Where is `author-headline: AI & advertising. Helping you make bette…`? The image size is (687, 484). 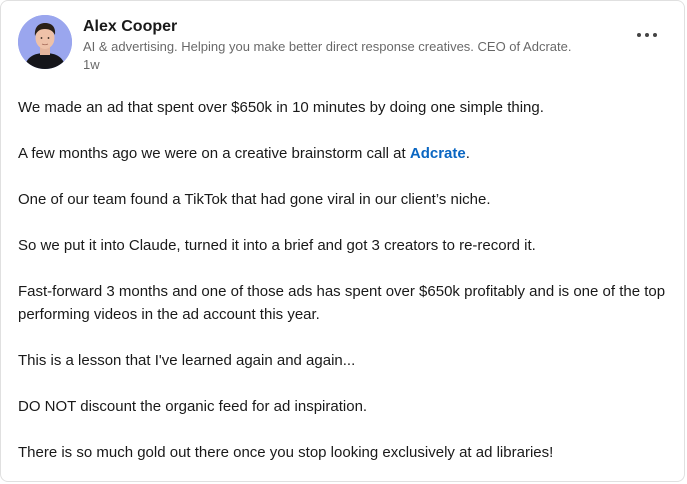
author-headline: AI & advertising. Helping you make bette… is located at coordinates (327, 46).